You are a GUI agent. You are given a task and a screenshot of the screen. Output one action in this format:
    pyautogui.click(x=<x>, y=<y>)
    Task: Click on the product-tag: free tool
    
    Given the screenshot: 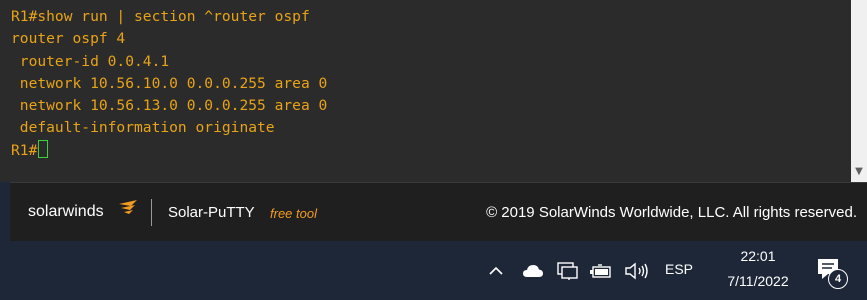 What is the action you would take?
    pyautogui.click(x=293, y=213)
    